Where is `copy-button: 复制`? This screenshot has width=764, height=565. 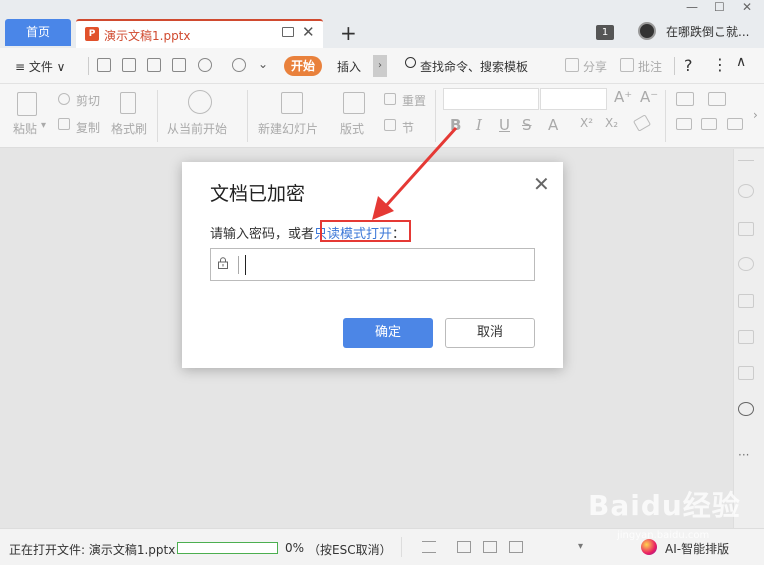 copy-button: 复制 is located at coordinates (88, 127).